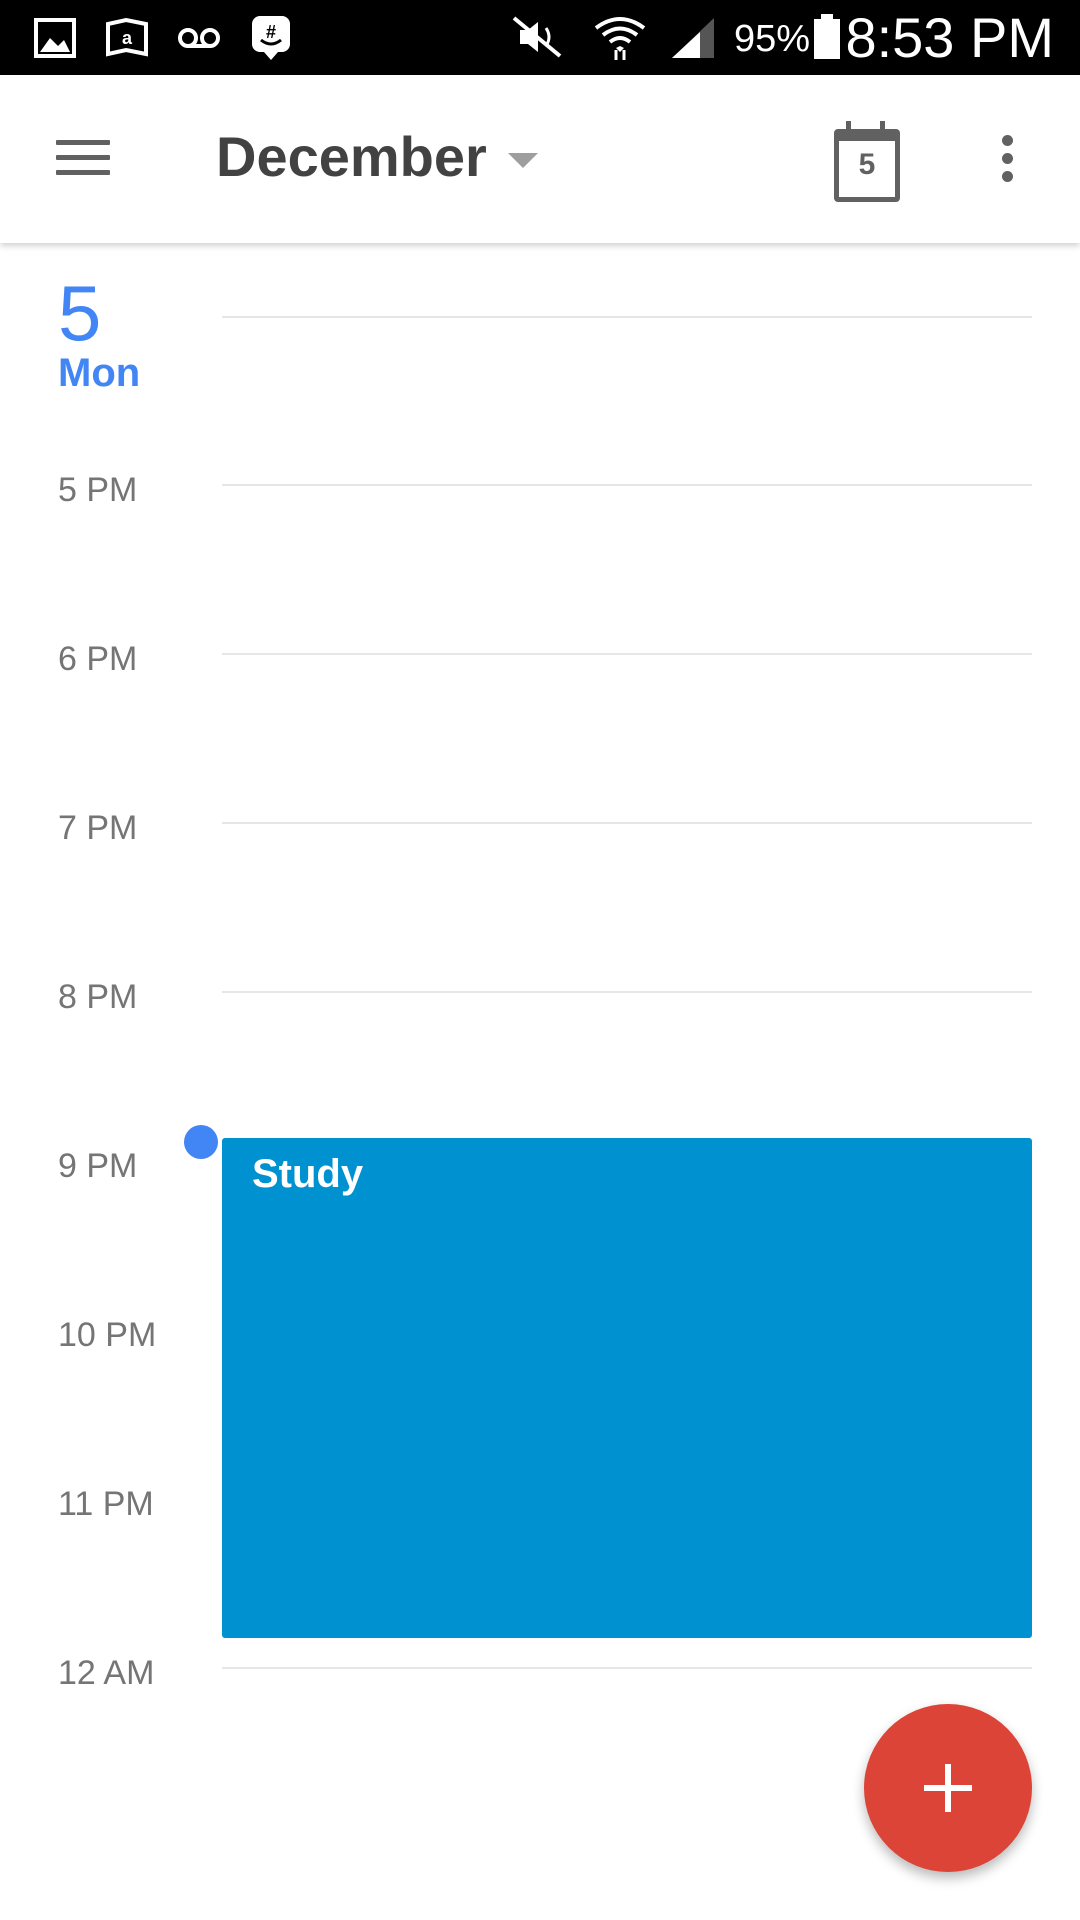 The width and height of the screenshot is (1080, 1920). Describe the element at coordinates (55, 38) in the screenshot. I see `gallery-icon` at that location.